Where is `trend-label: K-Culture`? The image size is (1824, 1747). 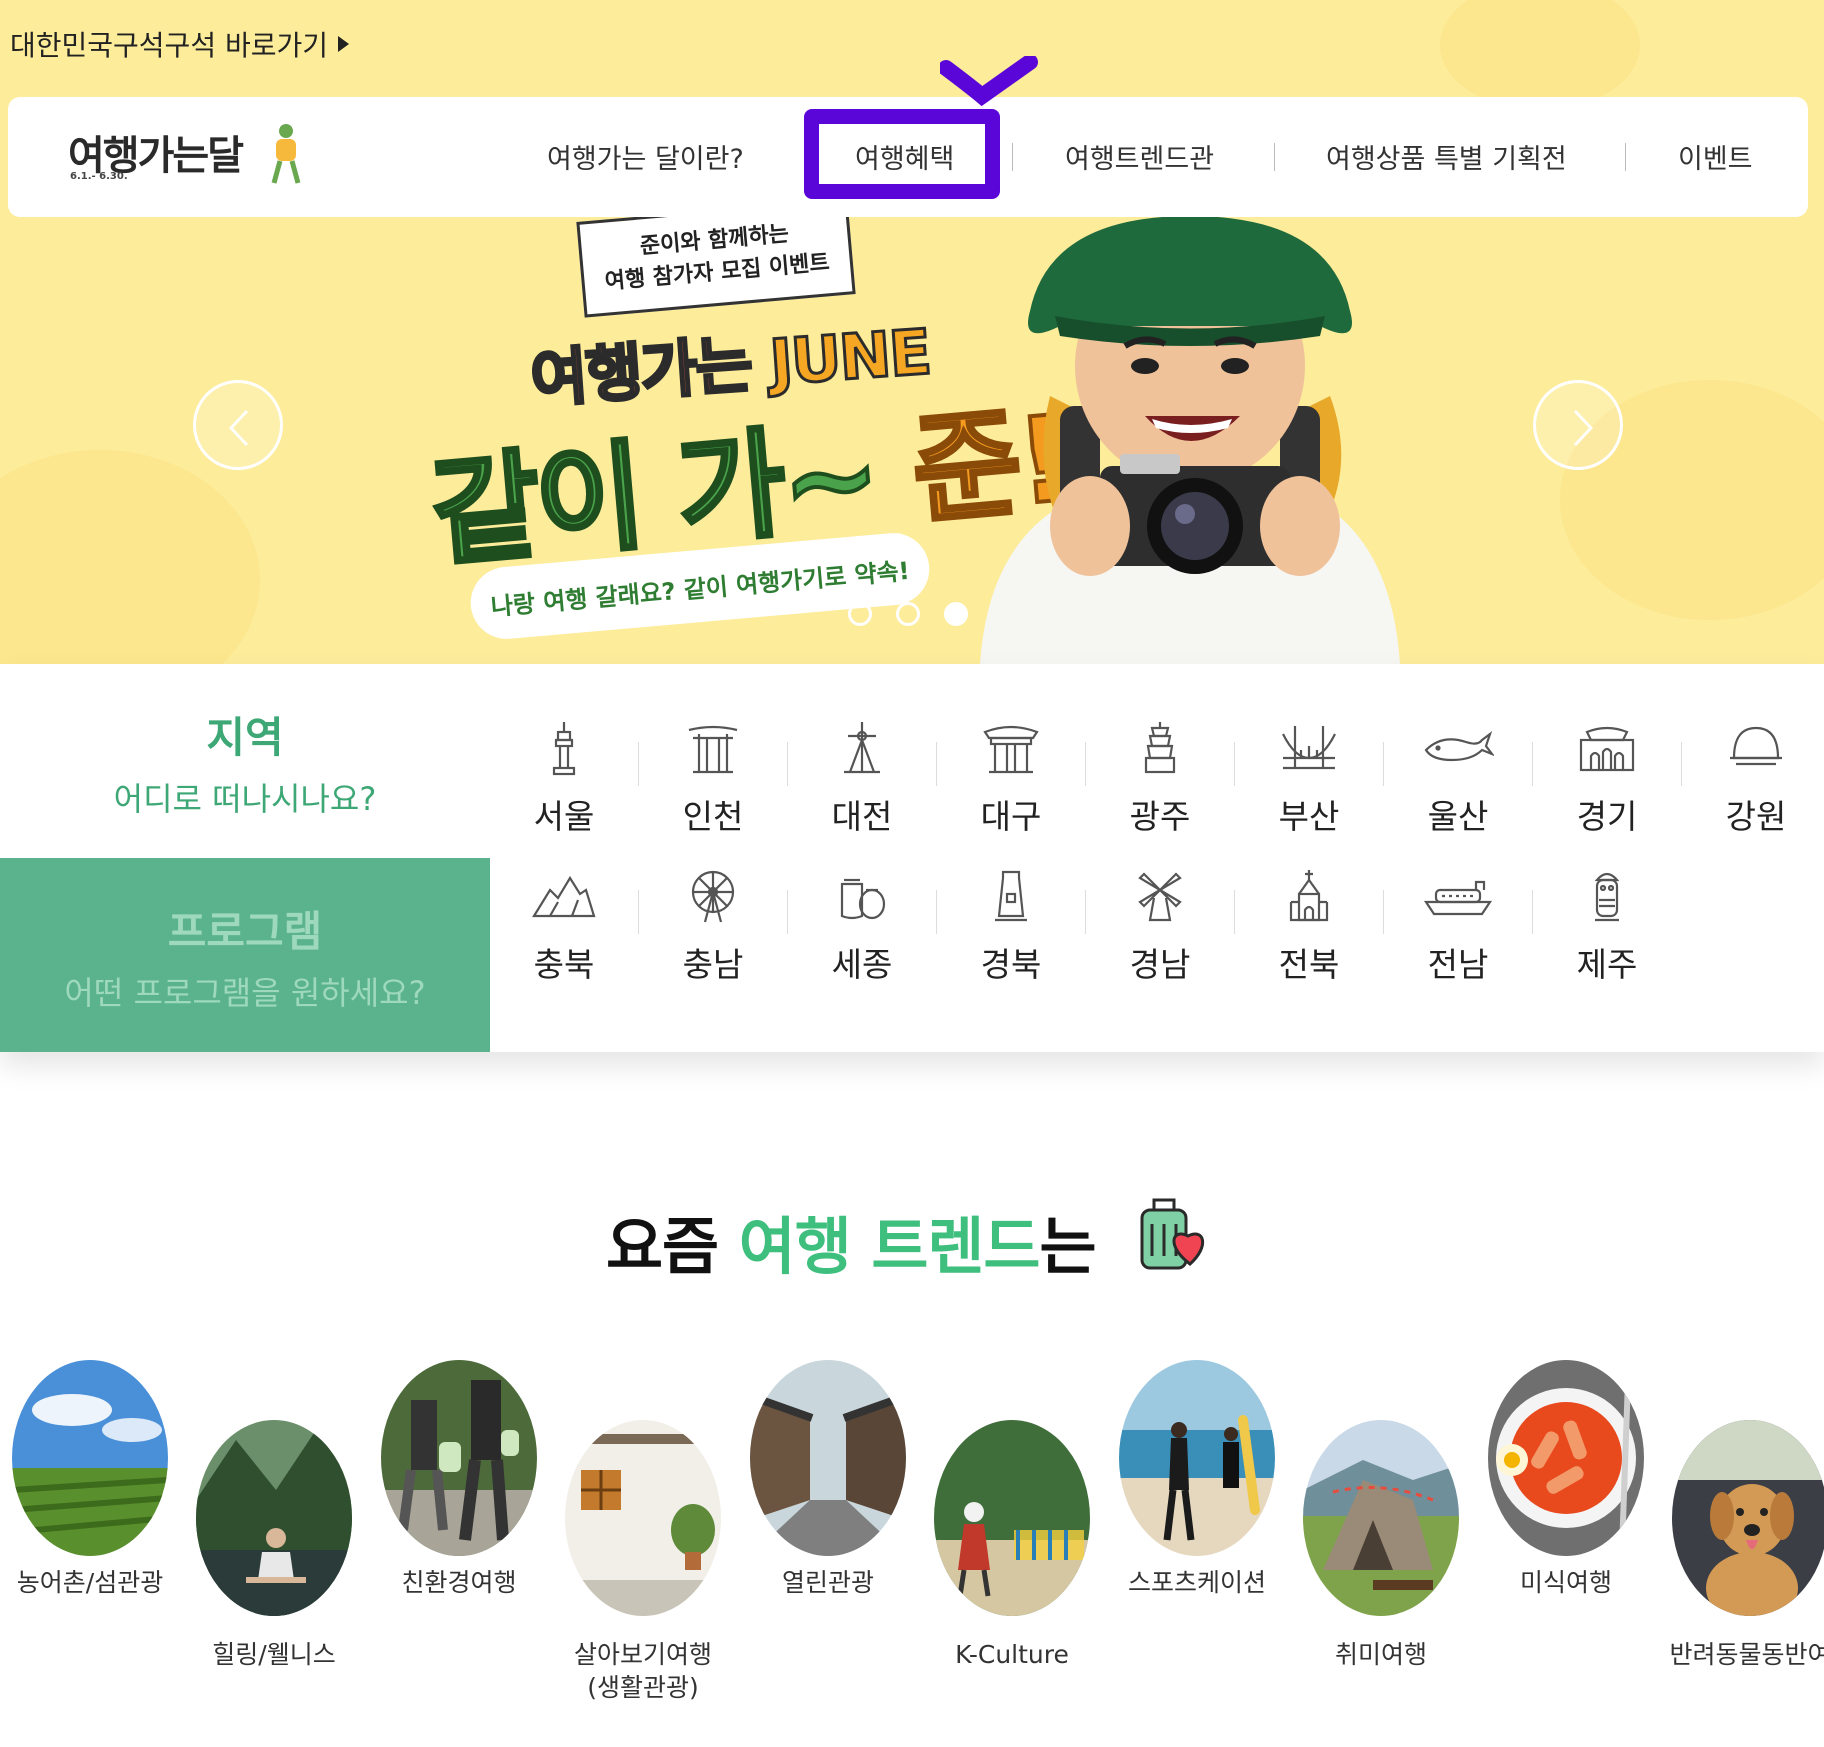 trend-label: K-Culture is located at coordinates (1012, 1654).